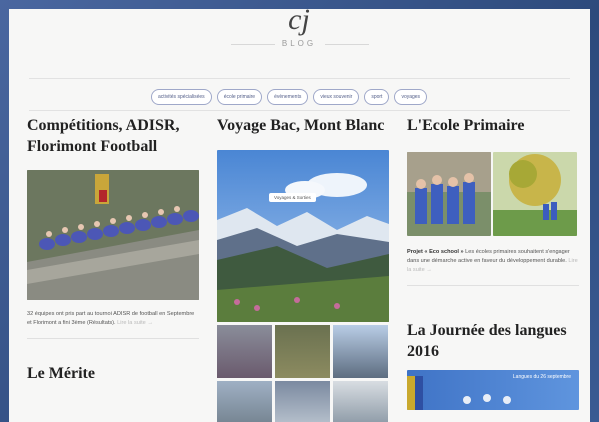 This screenshot has width=599, height=422. What do you see at coordinates (336, 97) in the screenshot?
I see `tag-souvenir: vieux souvenir` at bounding box center [336, 97].